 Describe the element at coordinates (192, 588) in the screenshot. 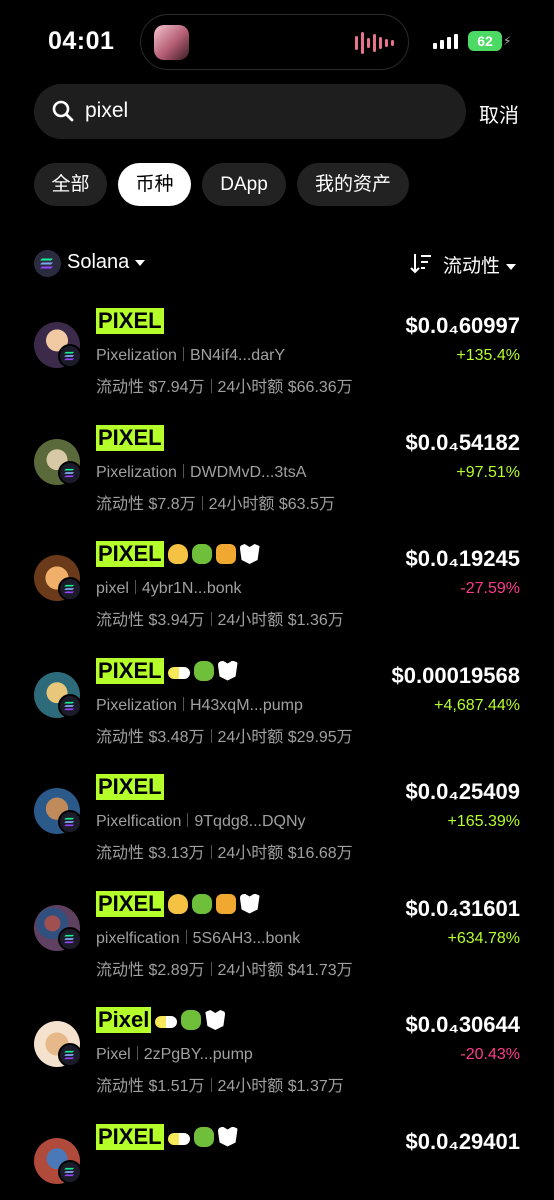

I see `token-address: 4ybr1N...bonk` at that location.